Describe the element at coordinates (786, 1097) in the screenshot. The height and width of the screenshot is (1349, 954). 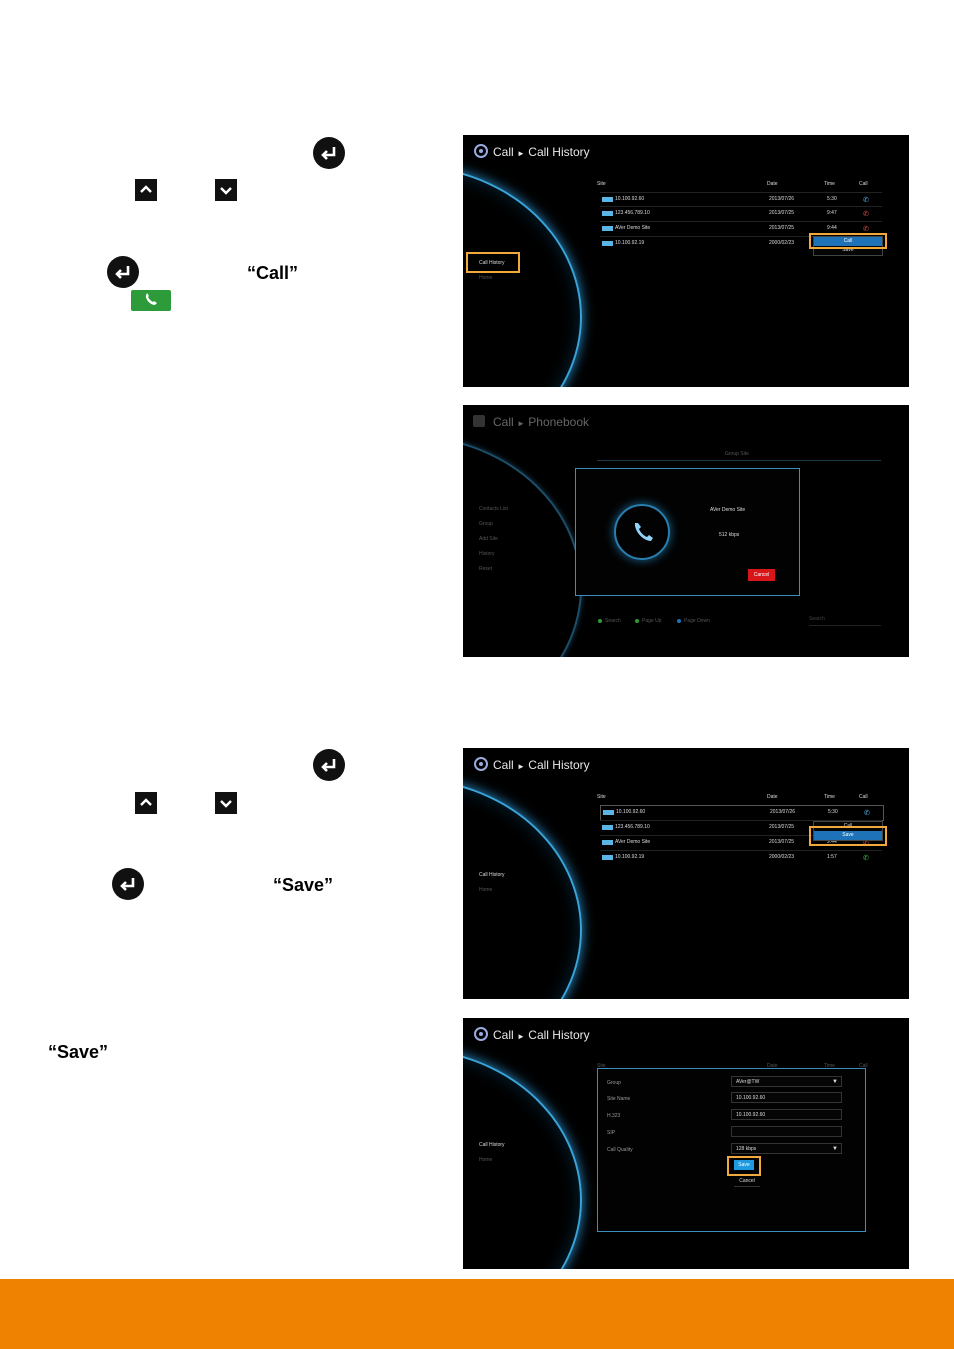
I see `site-name-field: 10.100.92.60` at that location.